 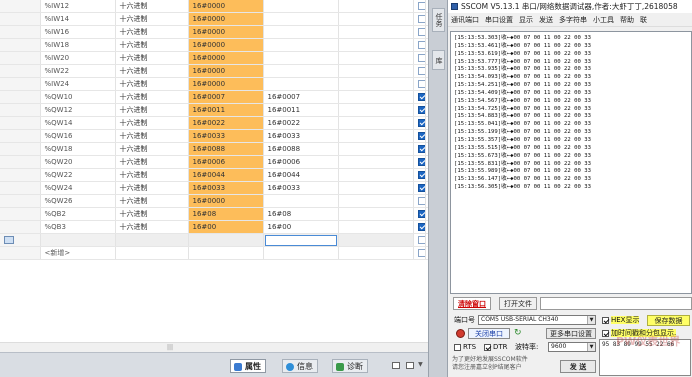 I want to click on modify-value-cell: 16#0033, so click(x=301, y=136).